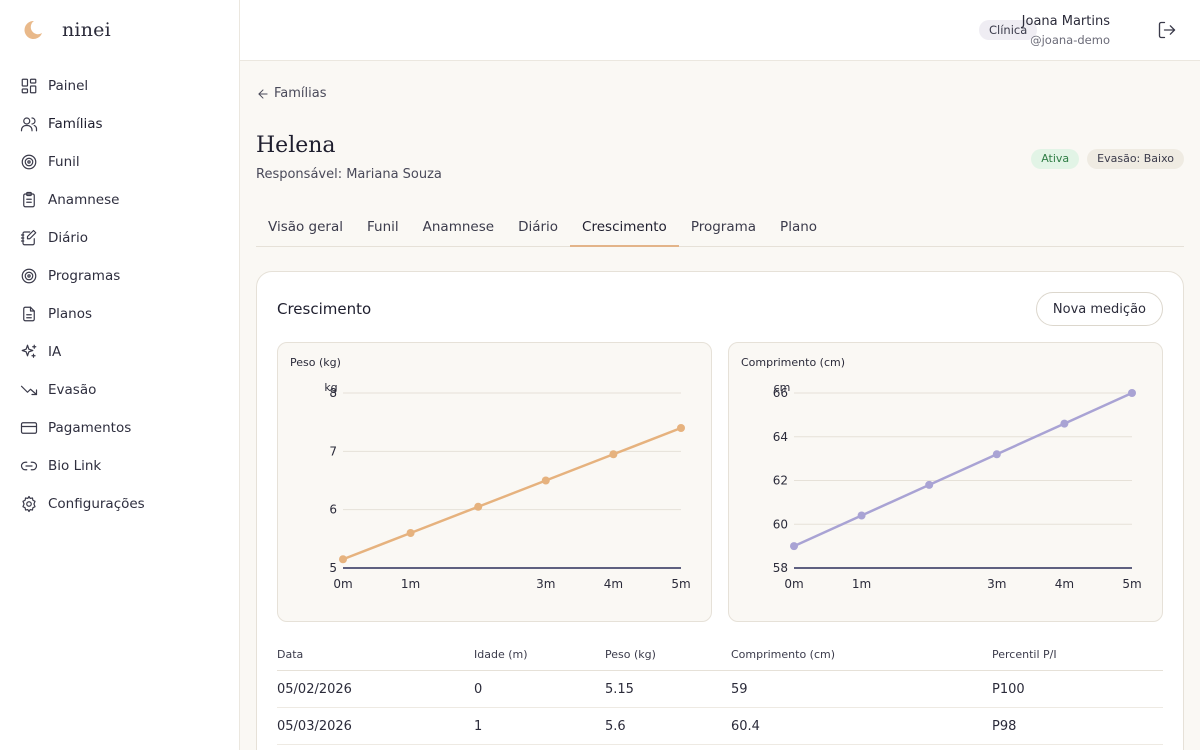 The width and height of the screenshot is (1200, 750). What do you see at coordinates (29, 466) in the screenshot?
I see `link-icon` at bounding box center [29, 466].